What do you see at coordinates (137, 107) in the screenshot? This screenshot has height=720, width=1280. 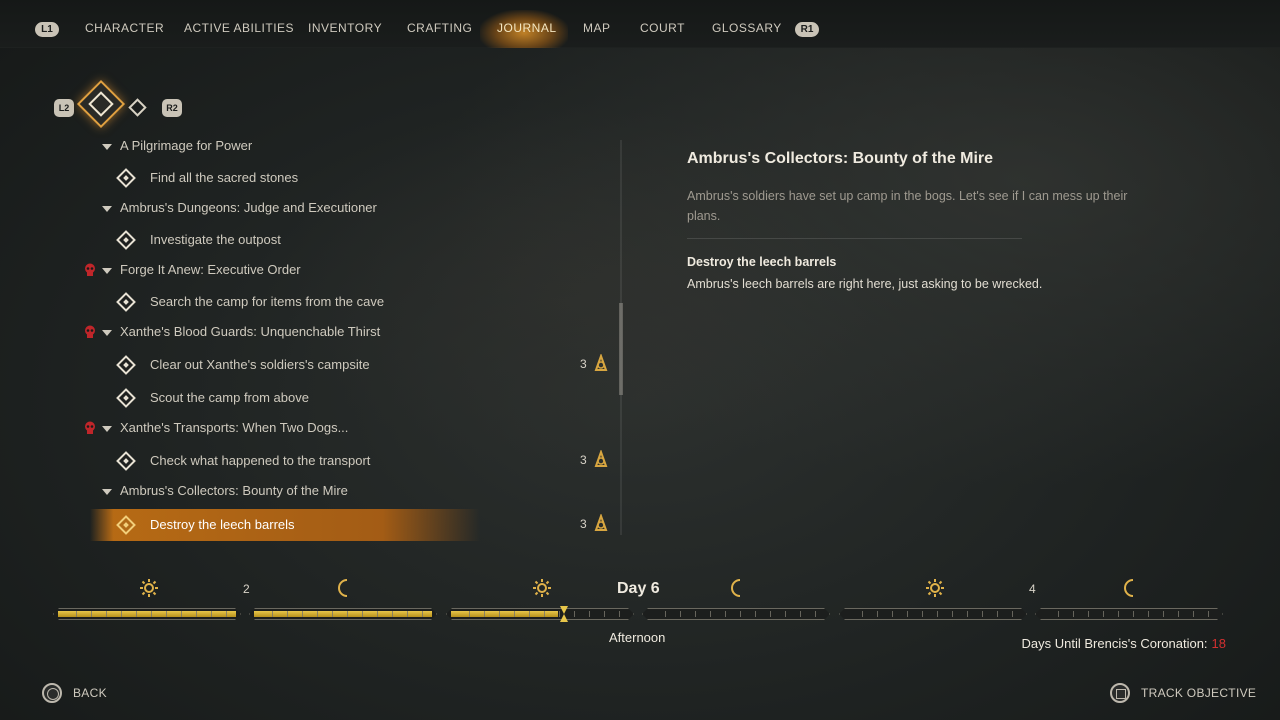 I see `main-quests-filter-icon` at bounding box center [137, 107].